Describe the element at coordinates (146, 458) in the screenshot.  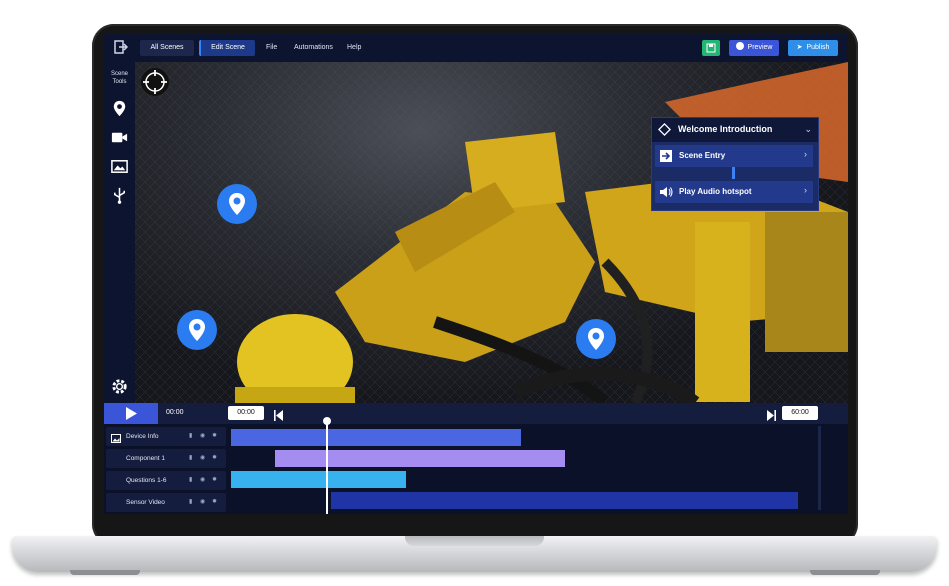
I see `track-label-text: Component 1` at that location.